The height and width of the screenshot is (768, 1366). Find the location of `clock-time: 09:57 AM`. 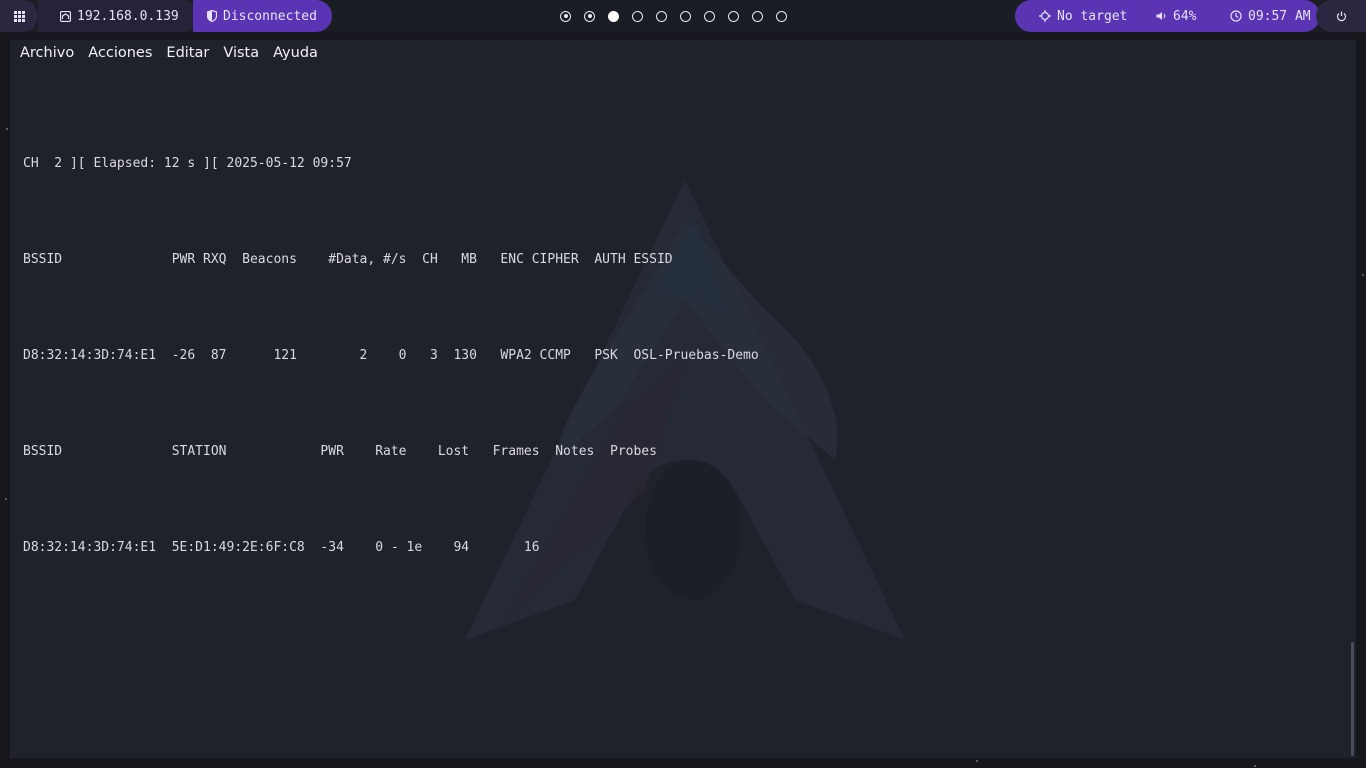

clock-time: 09:57 AM is located at coordinates (1279, 16).